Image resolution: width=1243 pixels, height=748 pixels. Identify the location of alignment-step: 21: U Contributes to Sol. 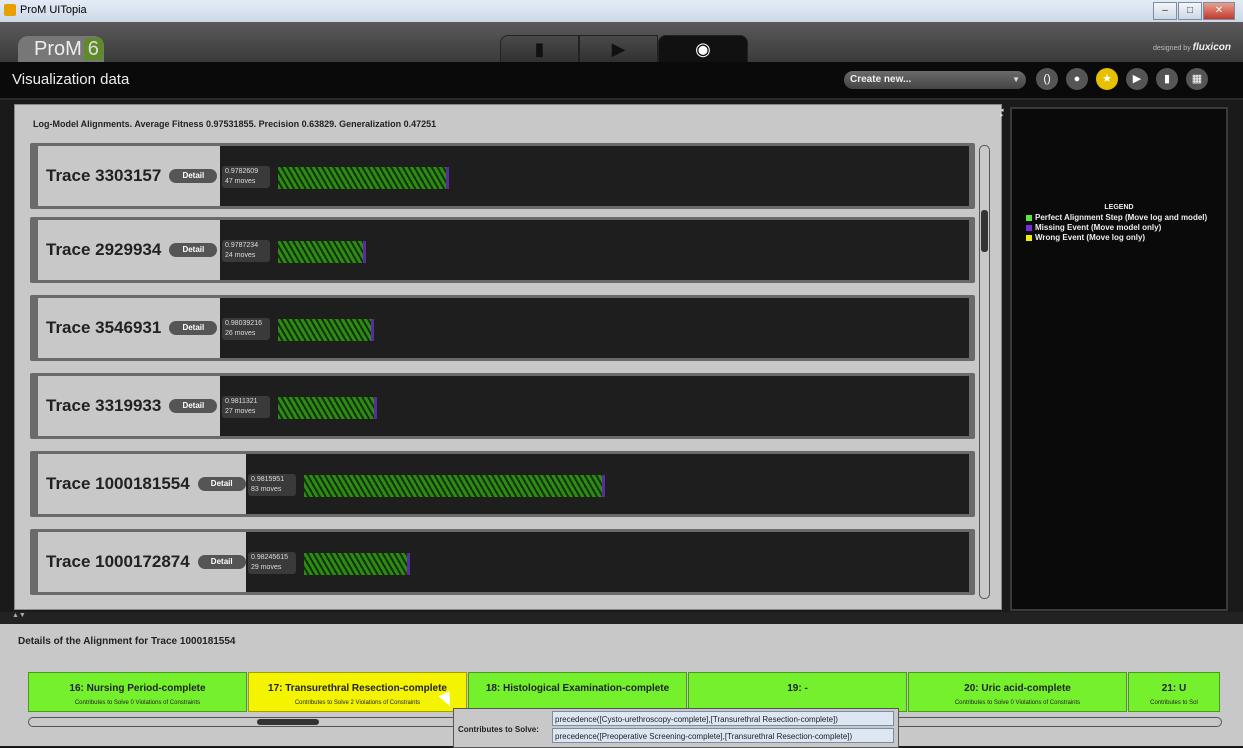
(1174, 692).